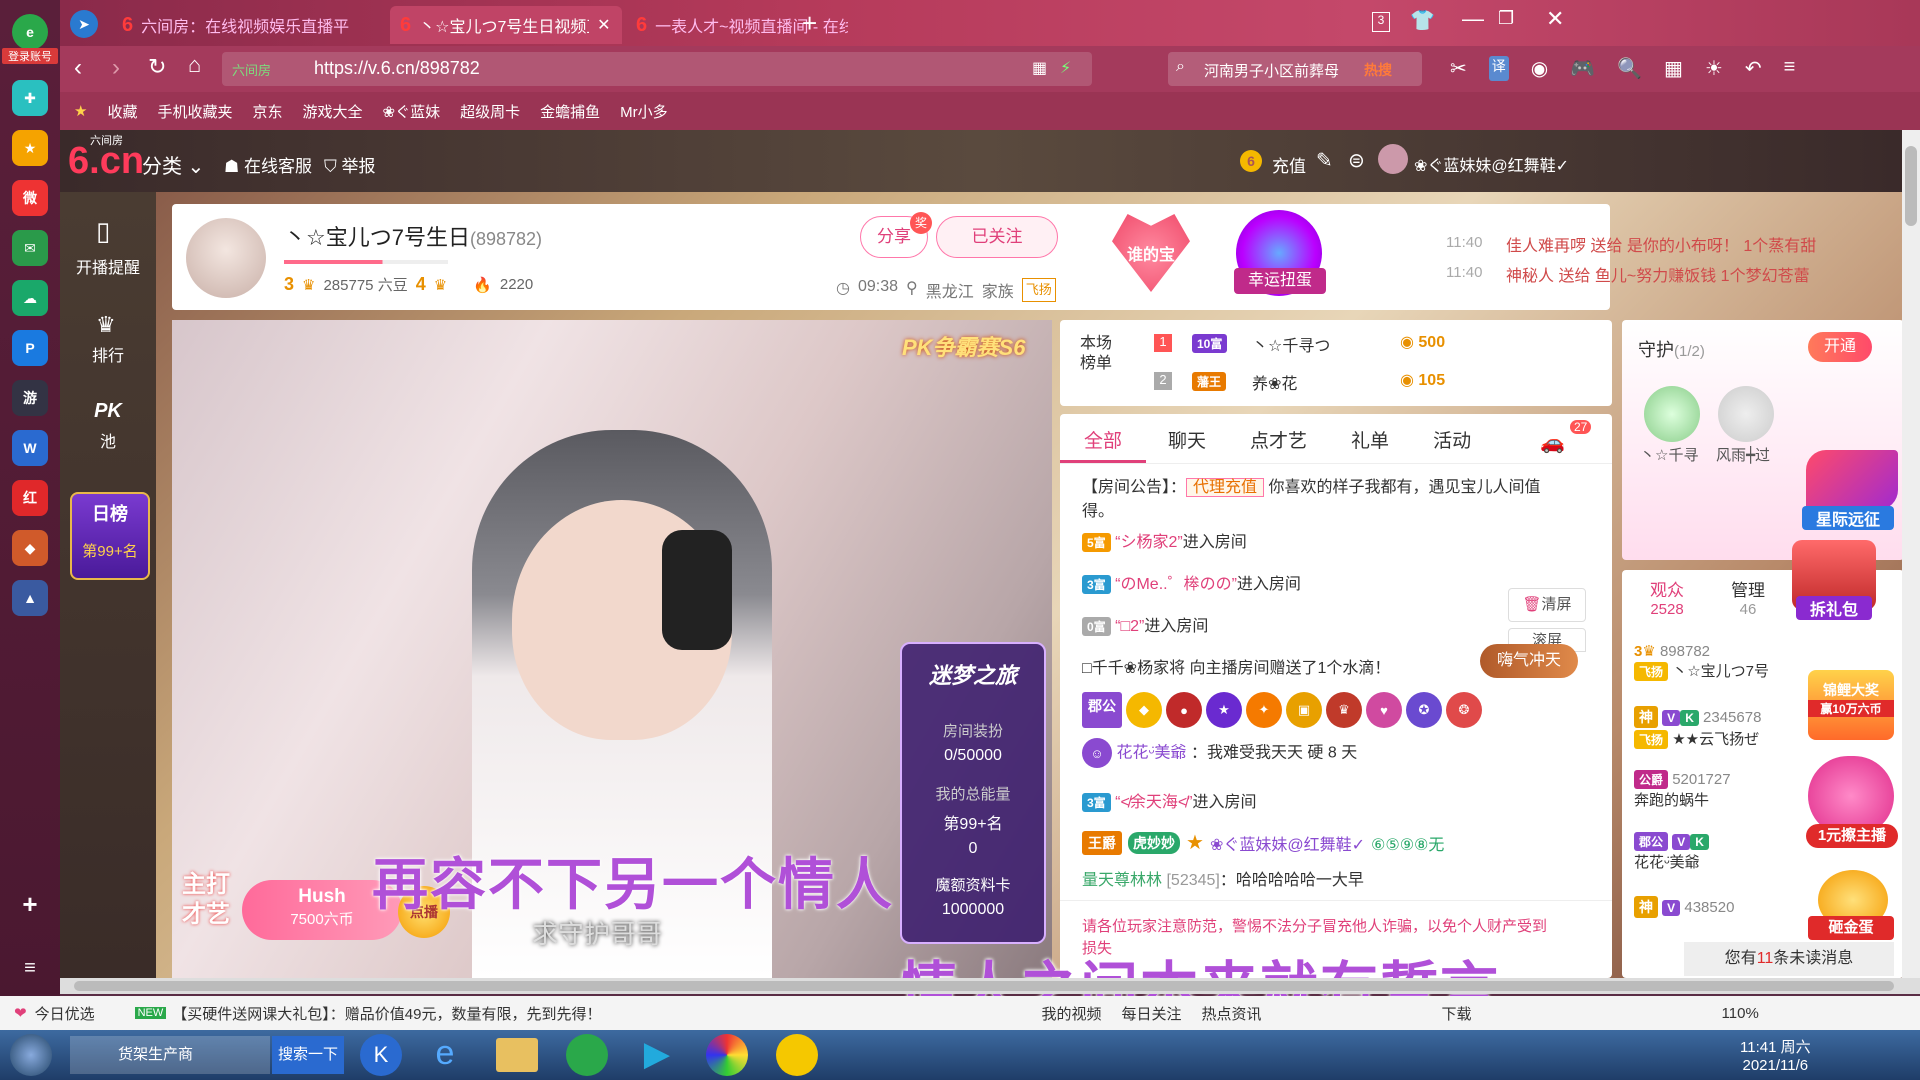  What do you see at coordinates (122, 111) in the screenshot?
I see `bookmark-item: 收藏` at bounding box center [122, 111].